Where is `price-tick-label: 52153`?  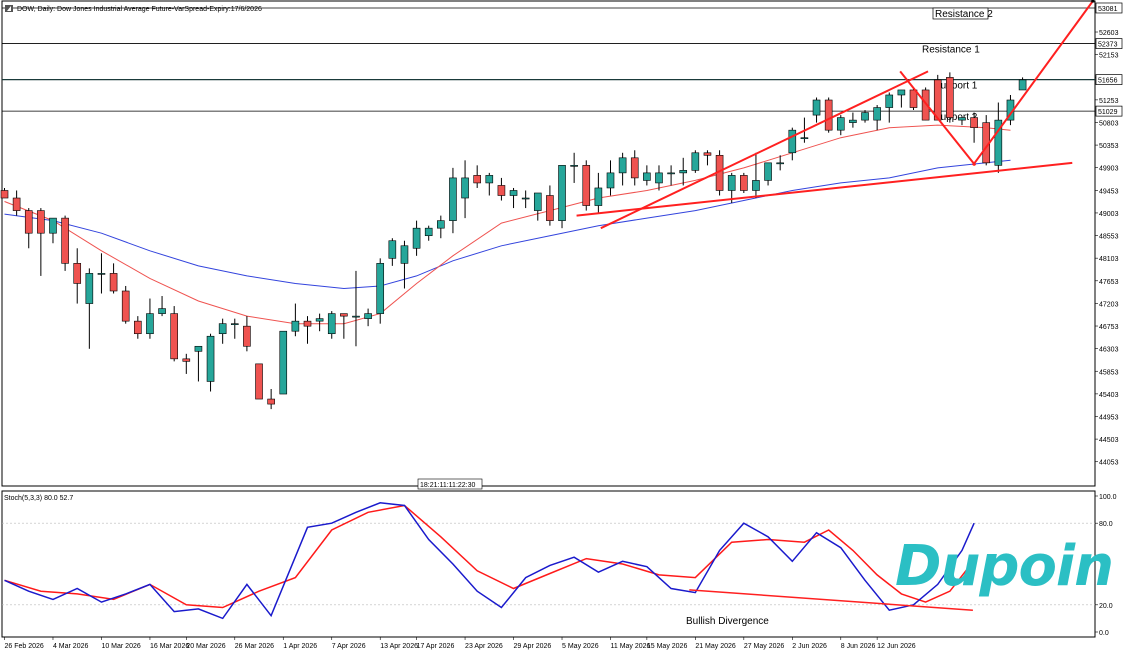 price-tick-label: 52153 is located at coordinates (1109, 56).